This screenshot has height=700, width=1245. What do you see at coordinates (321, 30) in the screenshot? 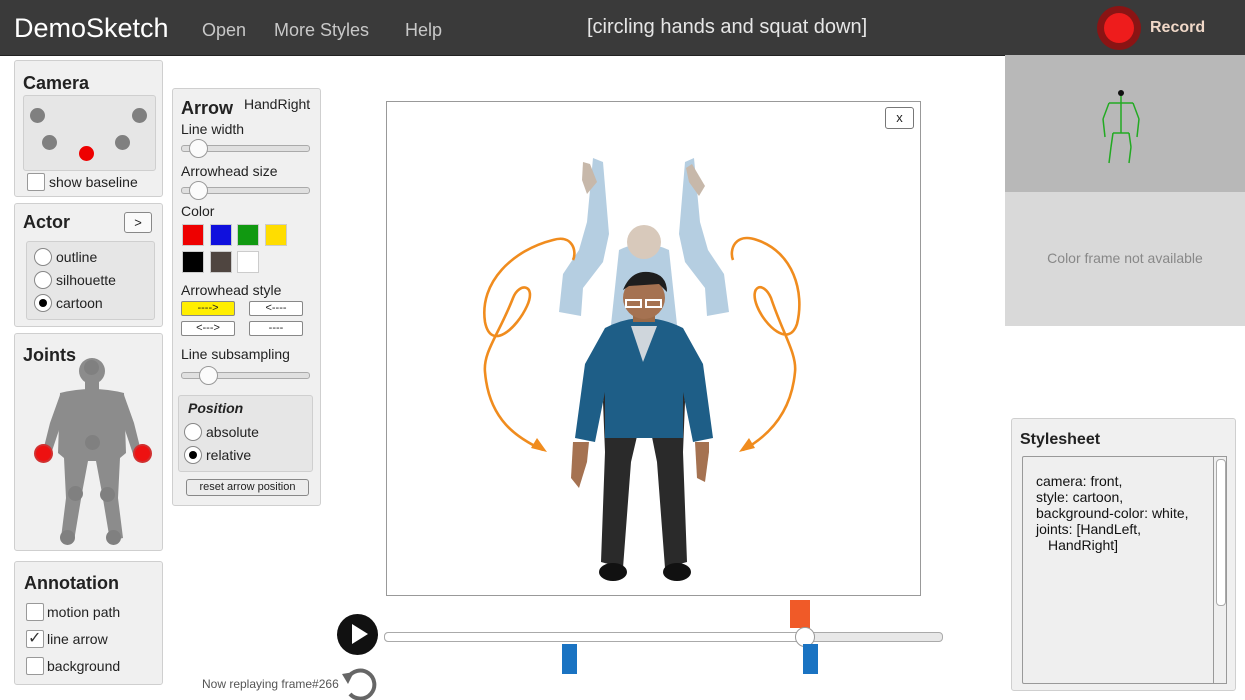
I see `menu-more-styles: More Styles` at bounding box center [321, 30].